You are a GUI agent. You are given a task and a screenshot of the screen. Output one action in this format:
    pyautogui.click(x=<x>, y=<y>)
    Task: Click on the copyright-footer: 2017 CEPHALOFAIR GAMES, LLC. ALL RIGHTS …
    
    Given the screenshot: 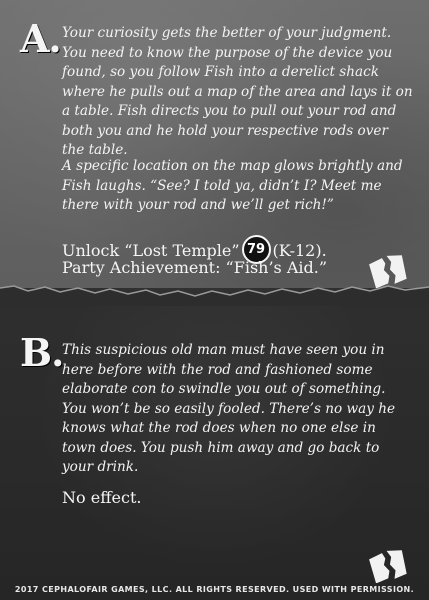 What is the action you would take?
    pyautogui.click(x=214, y=589)
    